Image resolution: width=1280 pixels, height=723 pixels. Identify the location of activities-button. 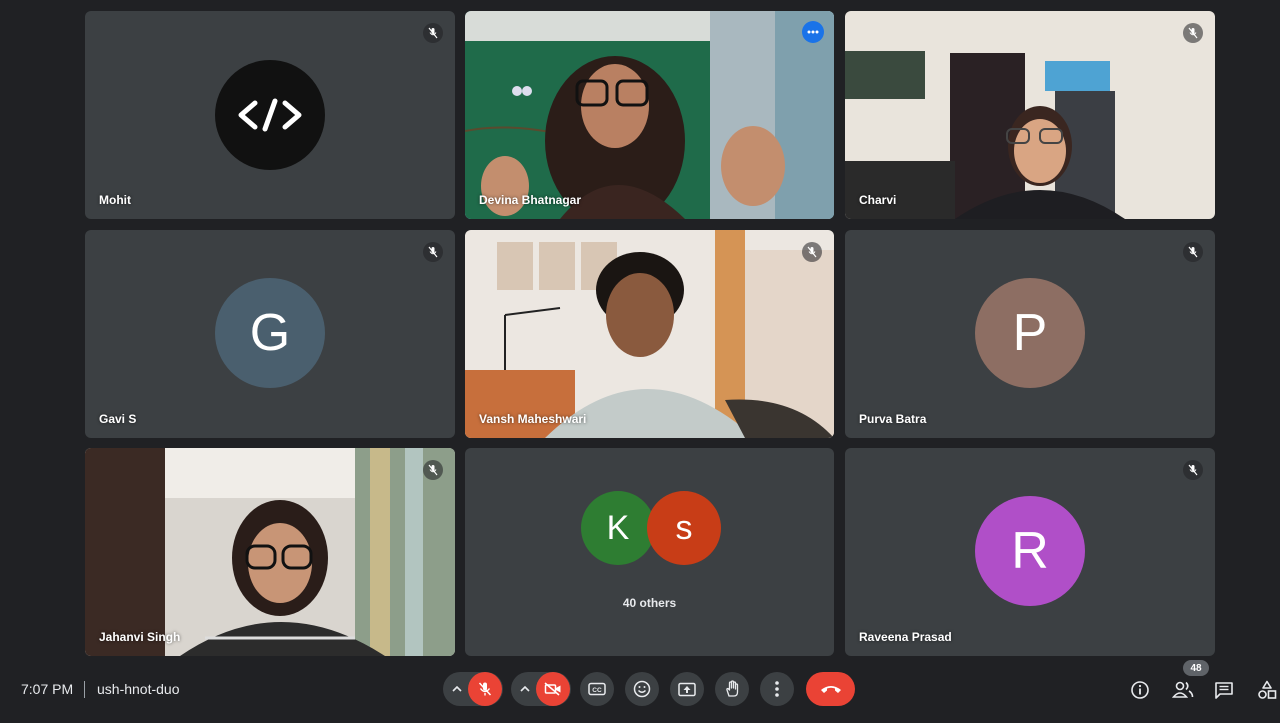
(1267, 690).